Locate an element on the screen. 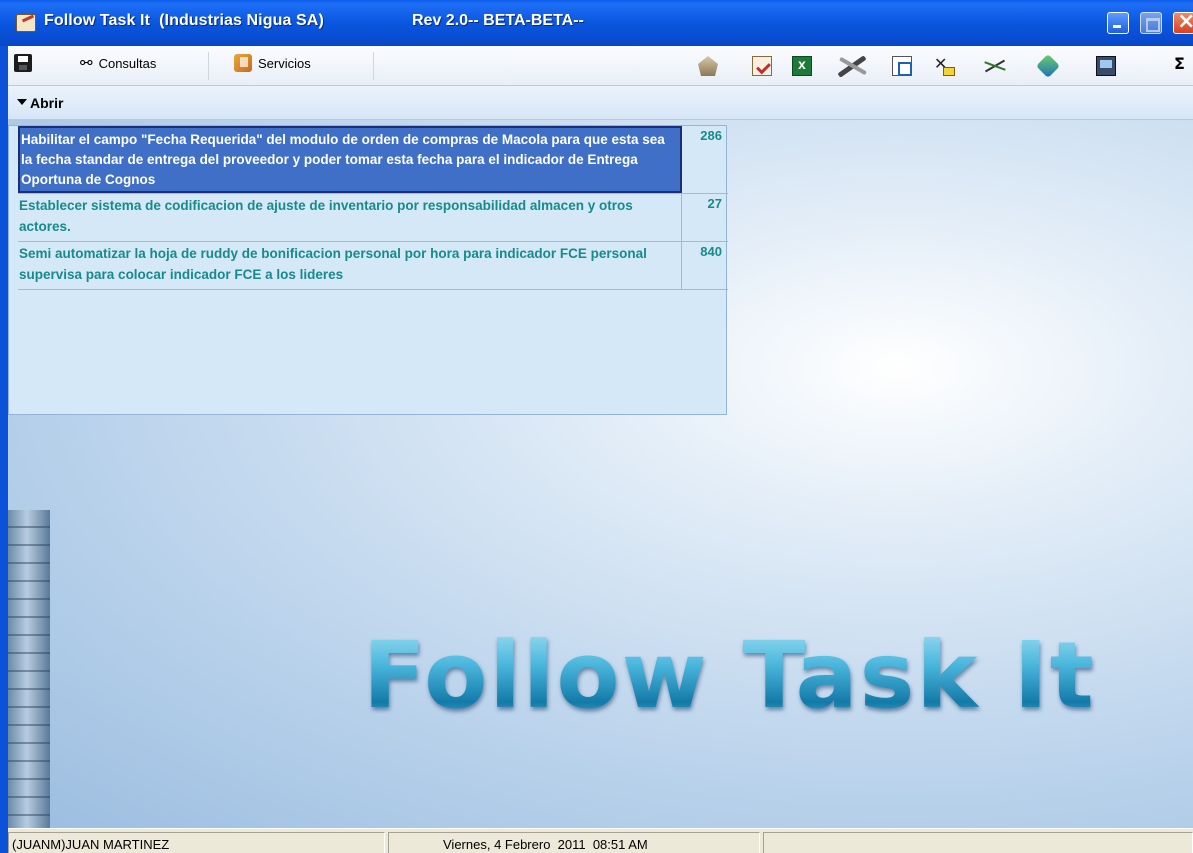  binoculars-icon: ⚯ is located at coordinates (86, 63).